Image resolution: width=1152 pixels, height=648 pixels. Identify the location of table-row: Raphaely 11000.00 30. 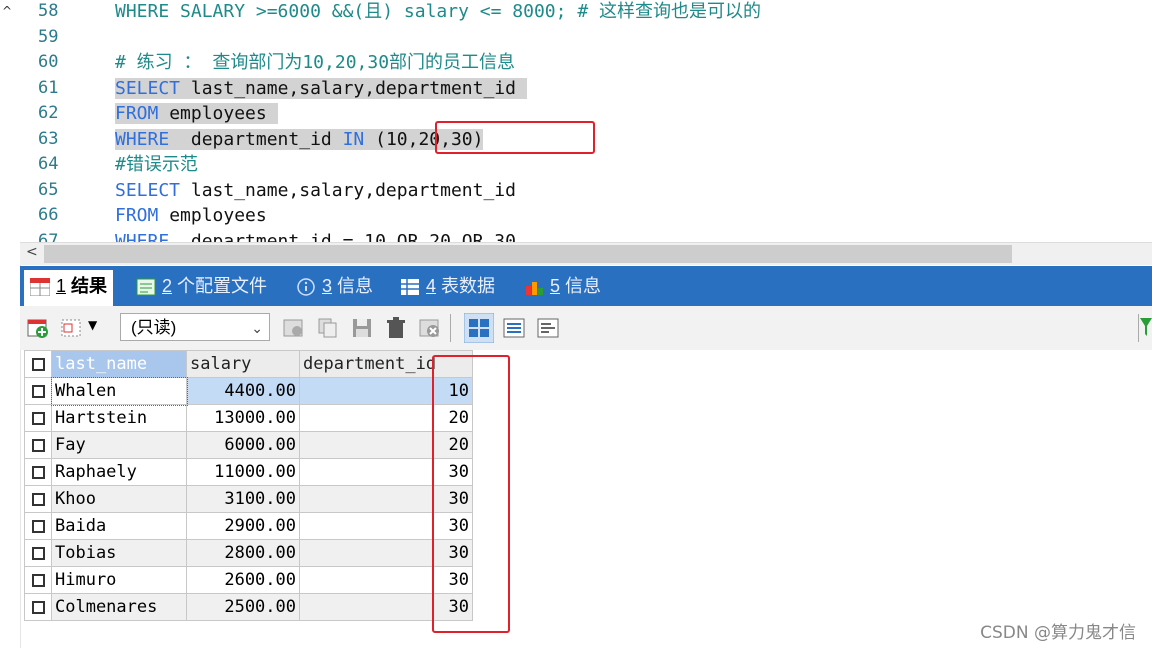
(248, 472).